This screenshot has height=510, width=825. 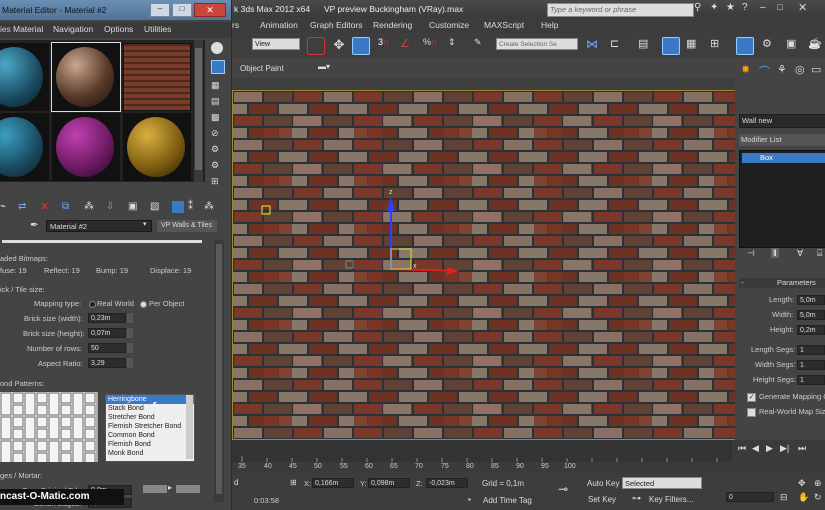 I want to click on view-dropdown: View, so click(x=276, y=44).